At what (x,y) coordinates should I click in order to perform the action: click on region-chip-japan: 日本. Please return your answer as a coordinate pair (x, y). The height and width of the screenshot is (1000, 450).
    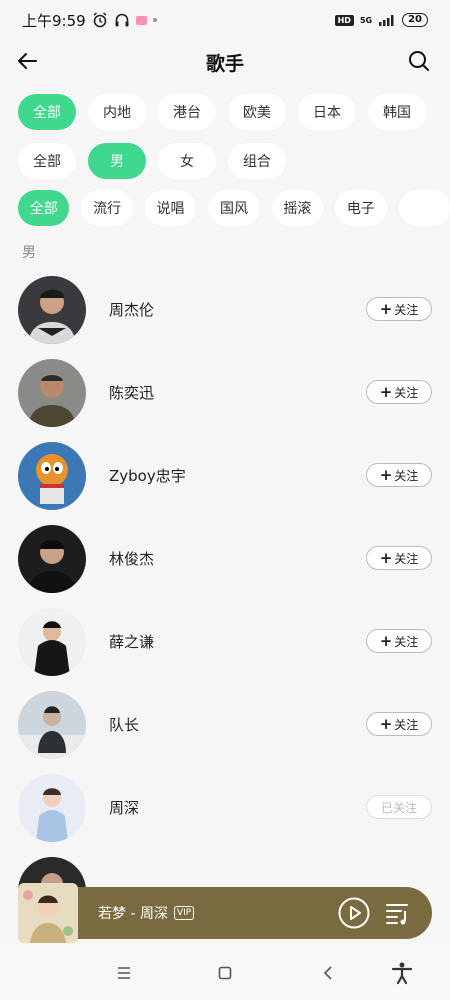
    Looking at the image, I should click on (327, 112).